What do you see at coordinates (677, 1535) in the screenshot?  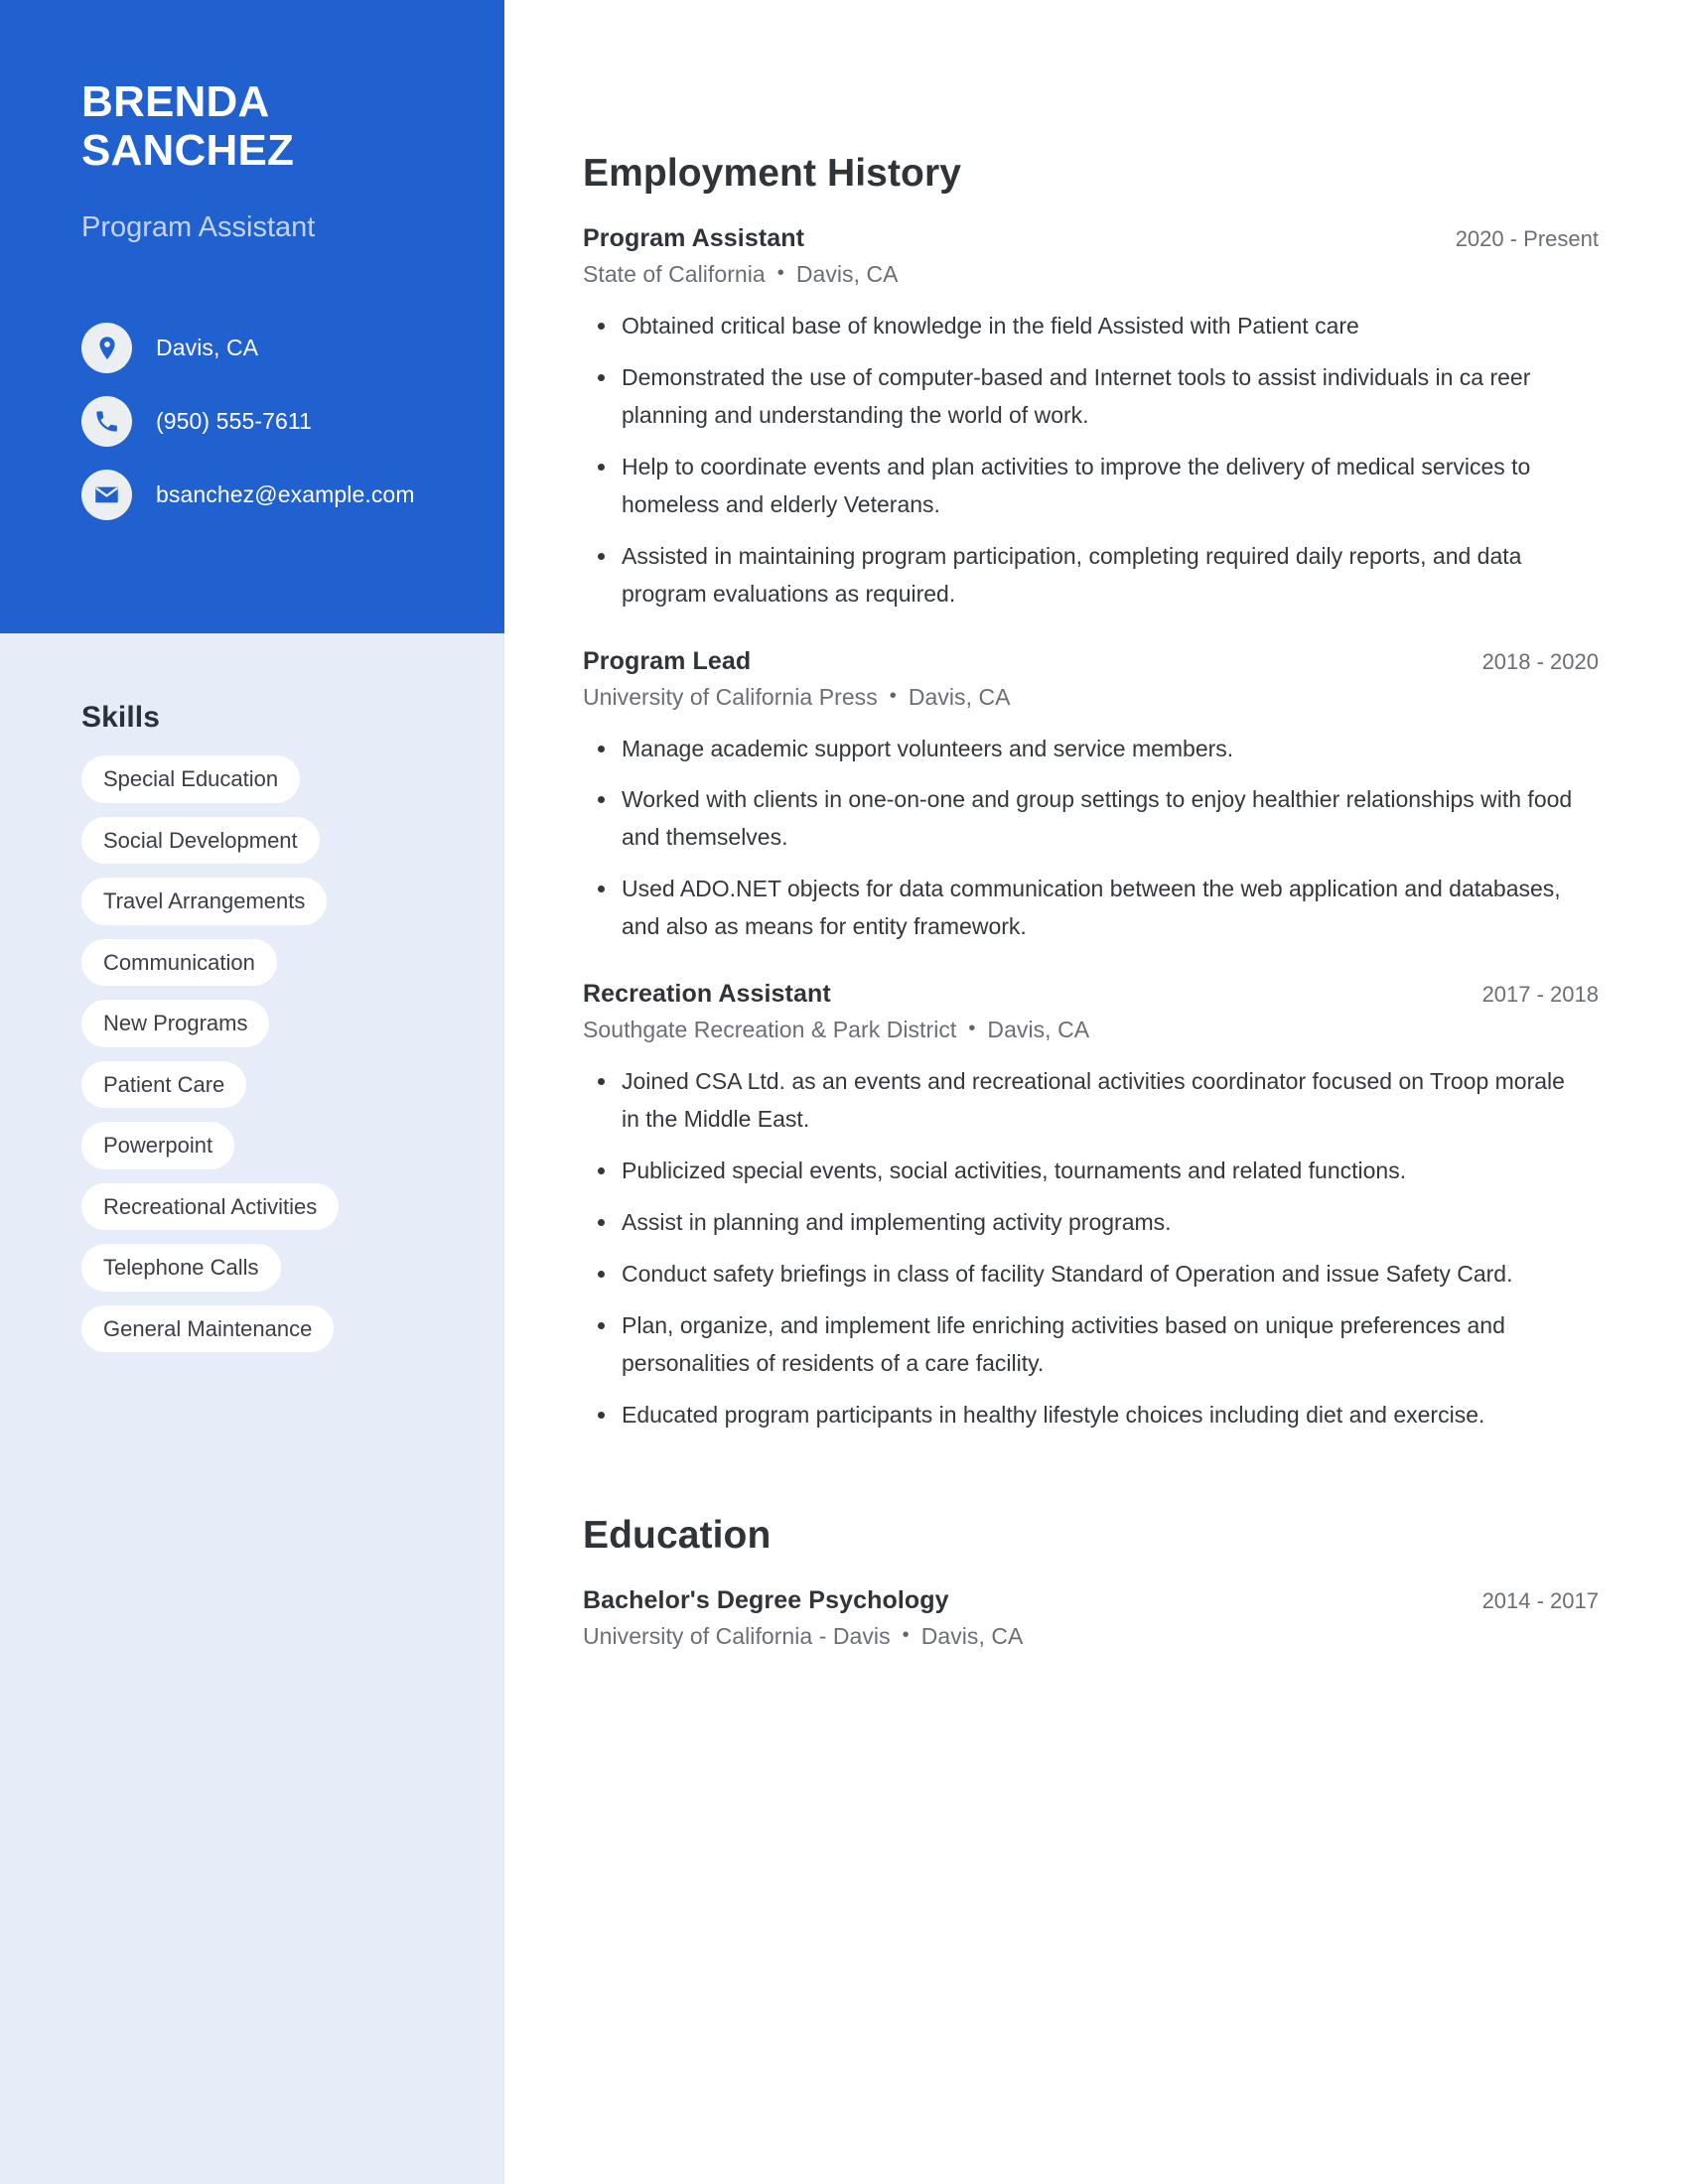 I see `education-heading: Education` at bounding box center [677, 1535].